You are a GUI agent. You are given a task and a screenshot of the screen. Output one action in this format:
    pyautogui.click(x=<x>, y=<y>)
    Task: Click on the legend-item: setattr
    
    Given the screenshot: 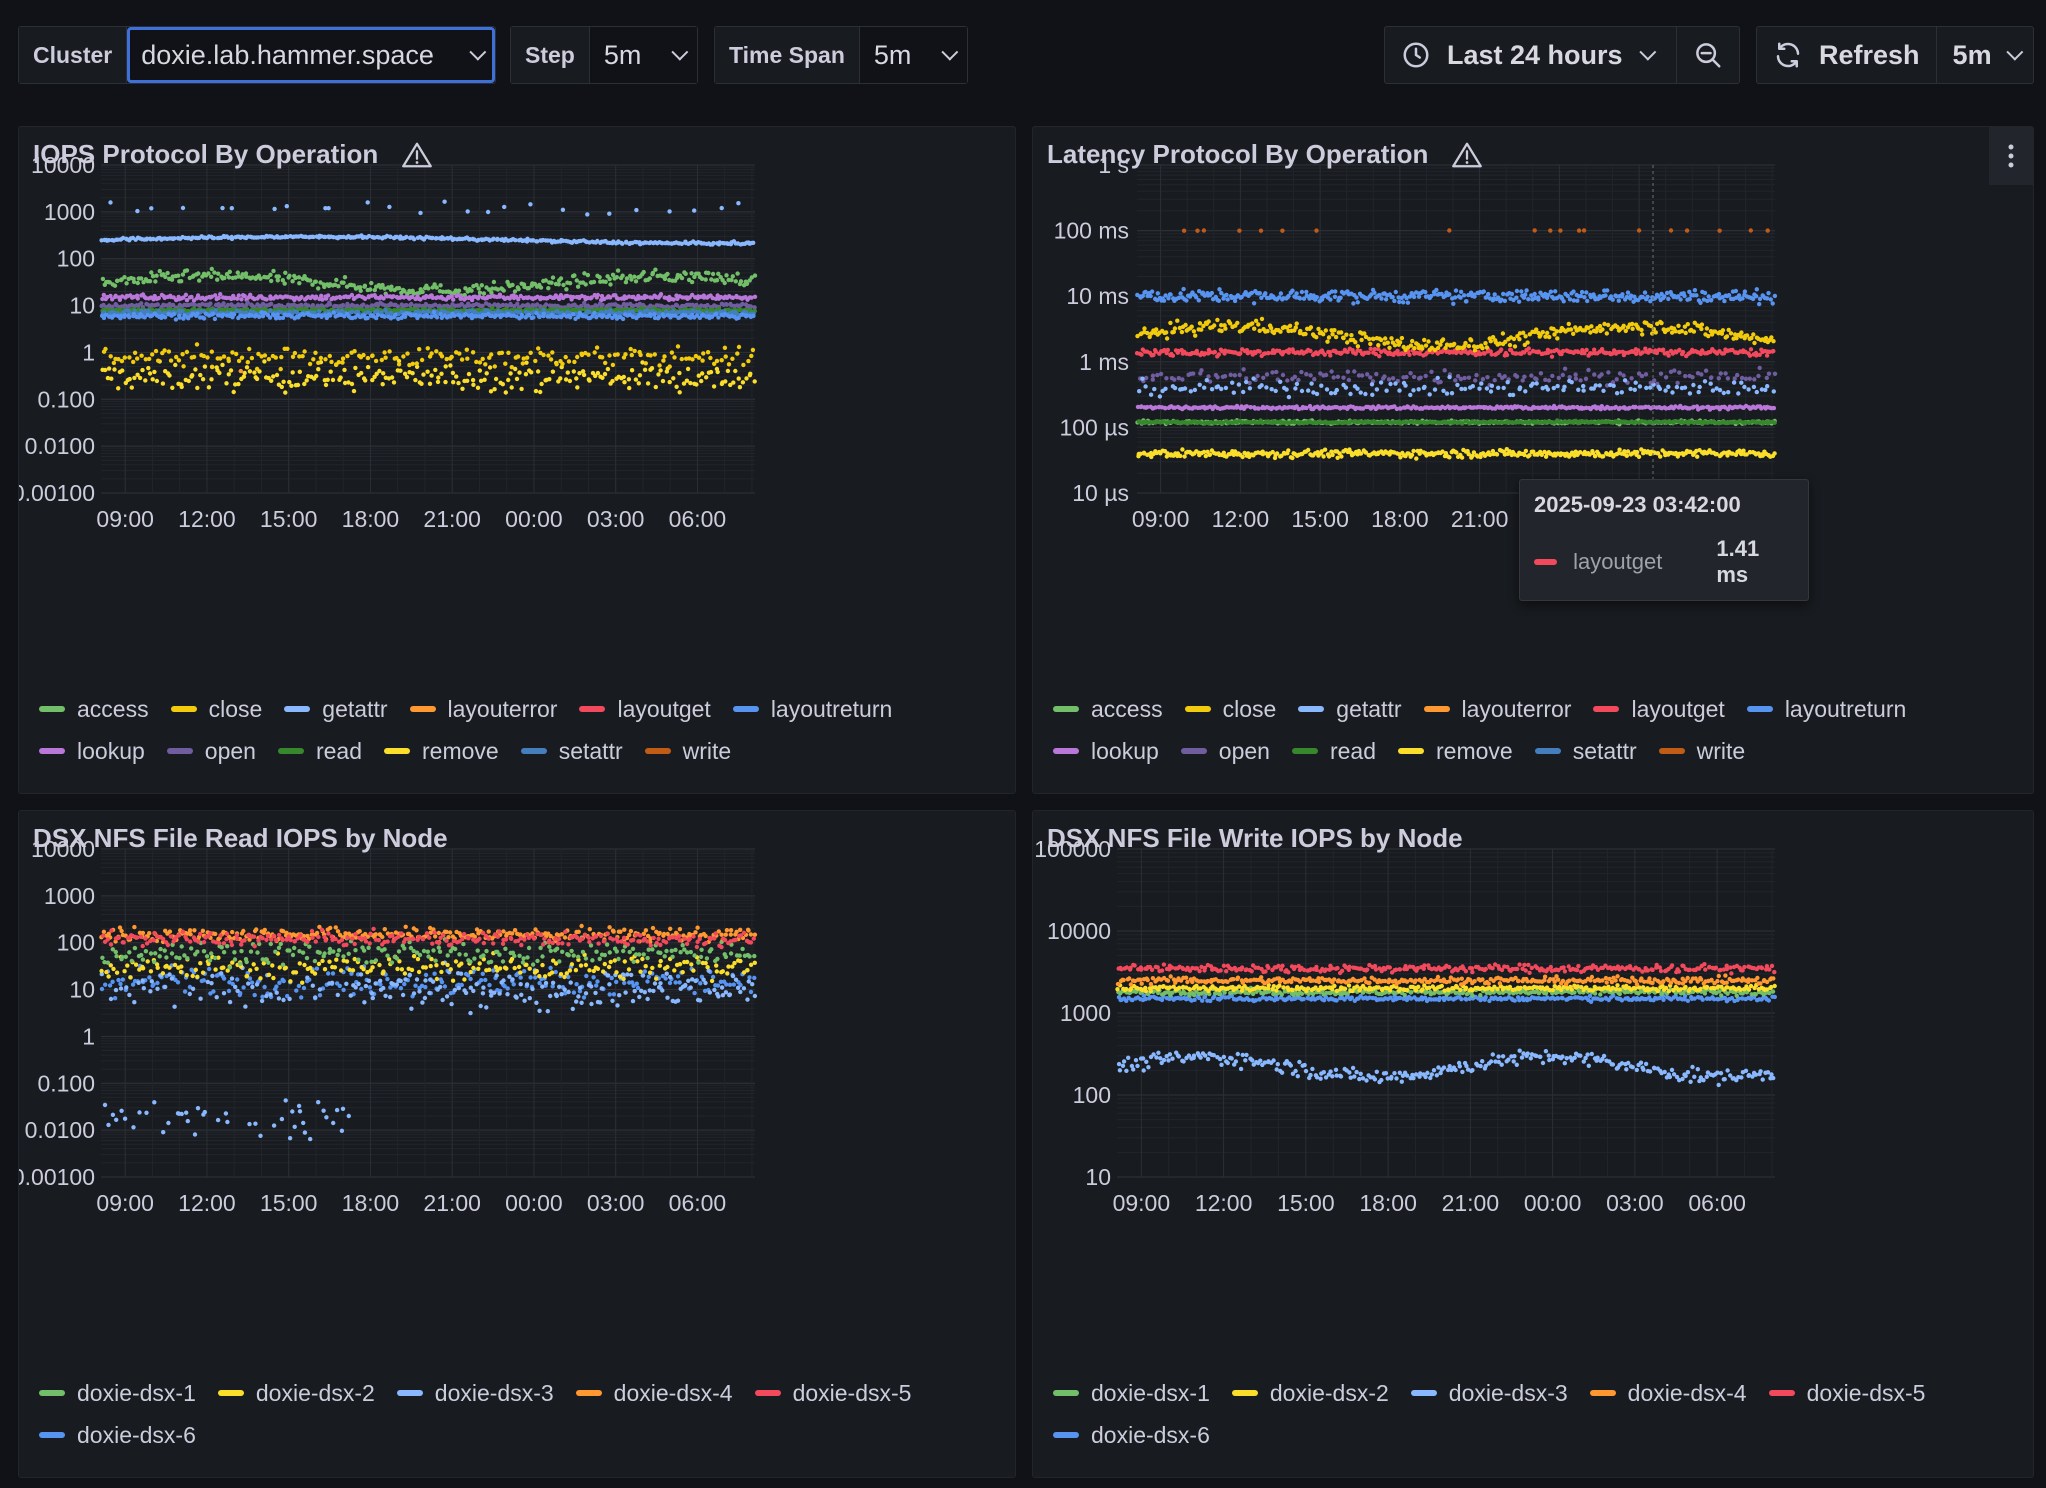 What is the action you would take?
    pyautogui.click(x=571, y=751)
    